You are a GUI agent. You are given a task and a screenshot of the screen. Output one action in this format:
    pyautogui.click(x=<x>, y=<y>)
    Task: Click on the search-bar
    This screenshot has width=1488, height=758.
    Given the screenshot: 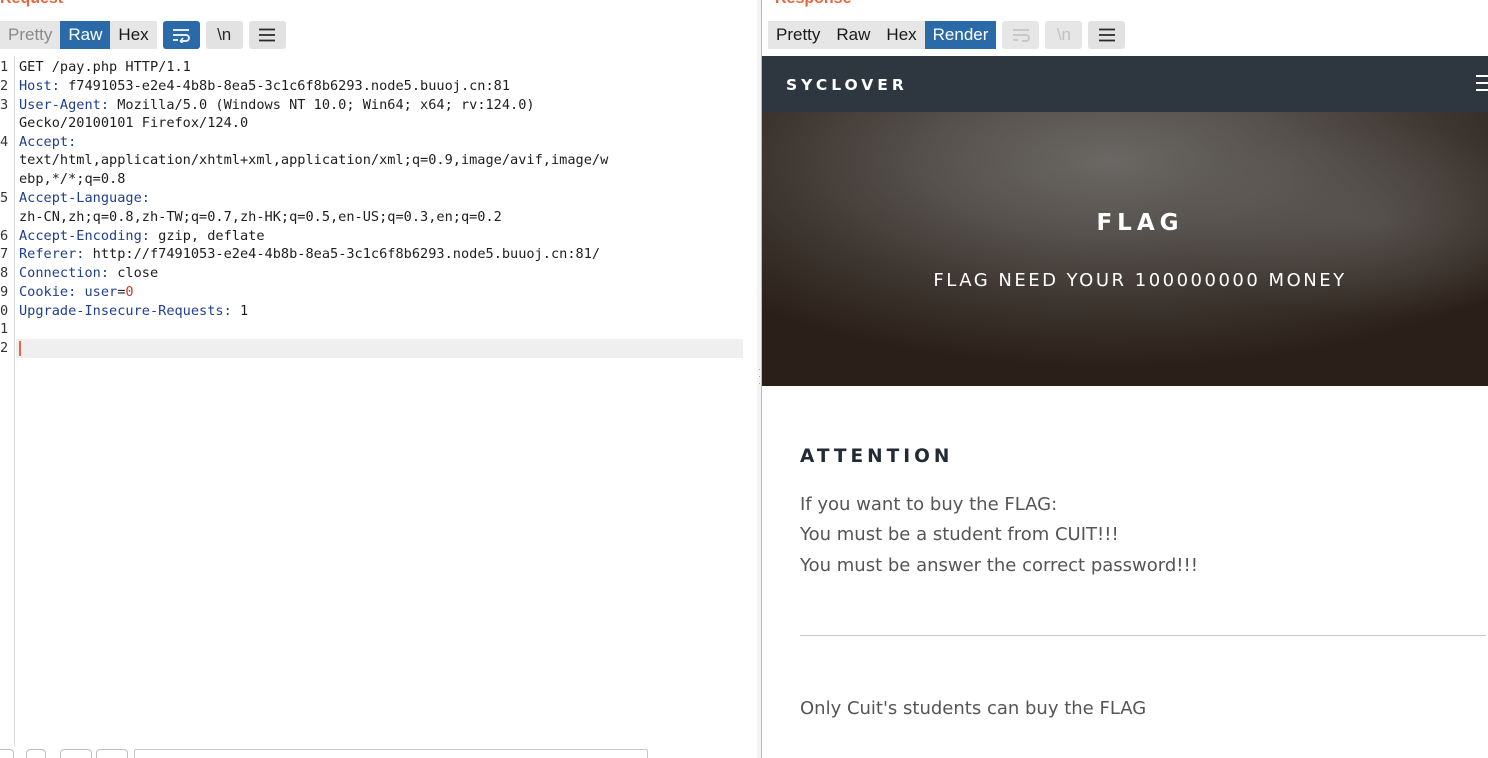 What is the action you would take?
    pyautogui.click(x=378, y=753)
    